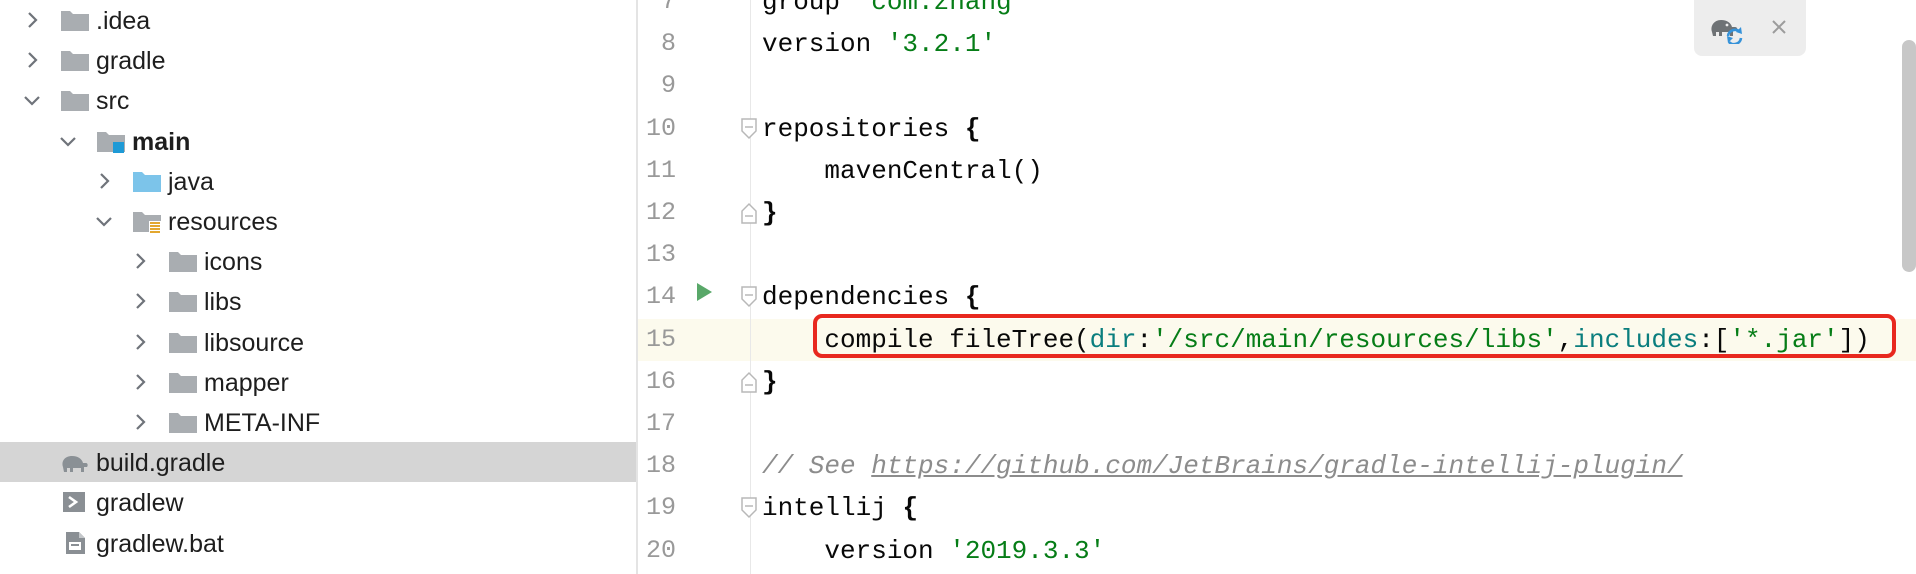 The image size is (1916, 574). Describe the element at coordinates (111, 141) in the screenshot. I see `source-root-folder-icon` at that location.